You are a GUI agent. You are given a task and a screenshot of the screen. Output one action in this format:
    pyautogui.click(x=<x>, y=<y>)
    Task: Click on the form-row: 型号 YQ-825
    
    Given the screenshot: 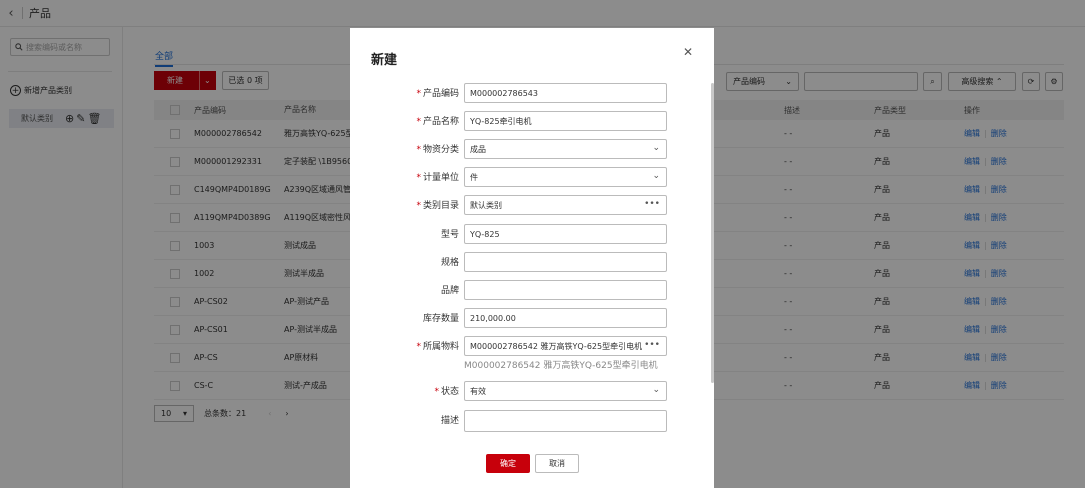 What is the action you would take?
    pyautogui.click(x=532, y=234)
    